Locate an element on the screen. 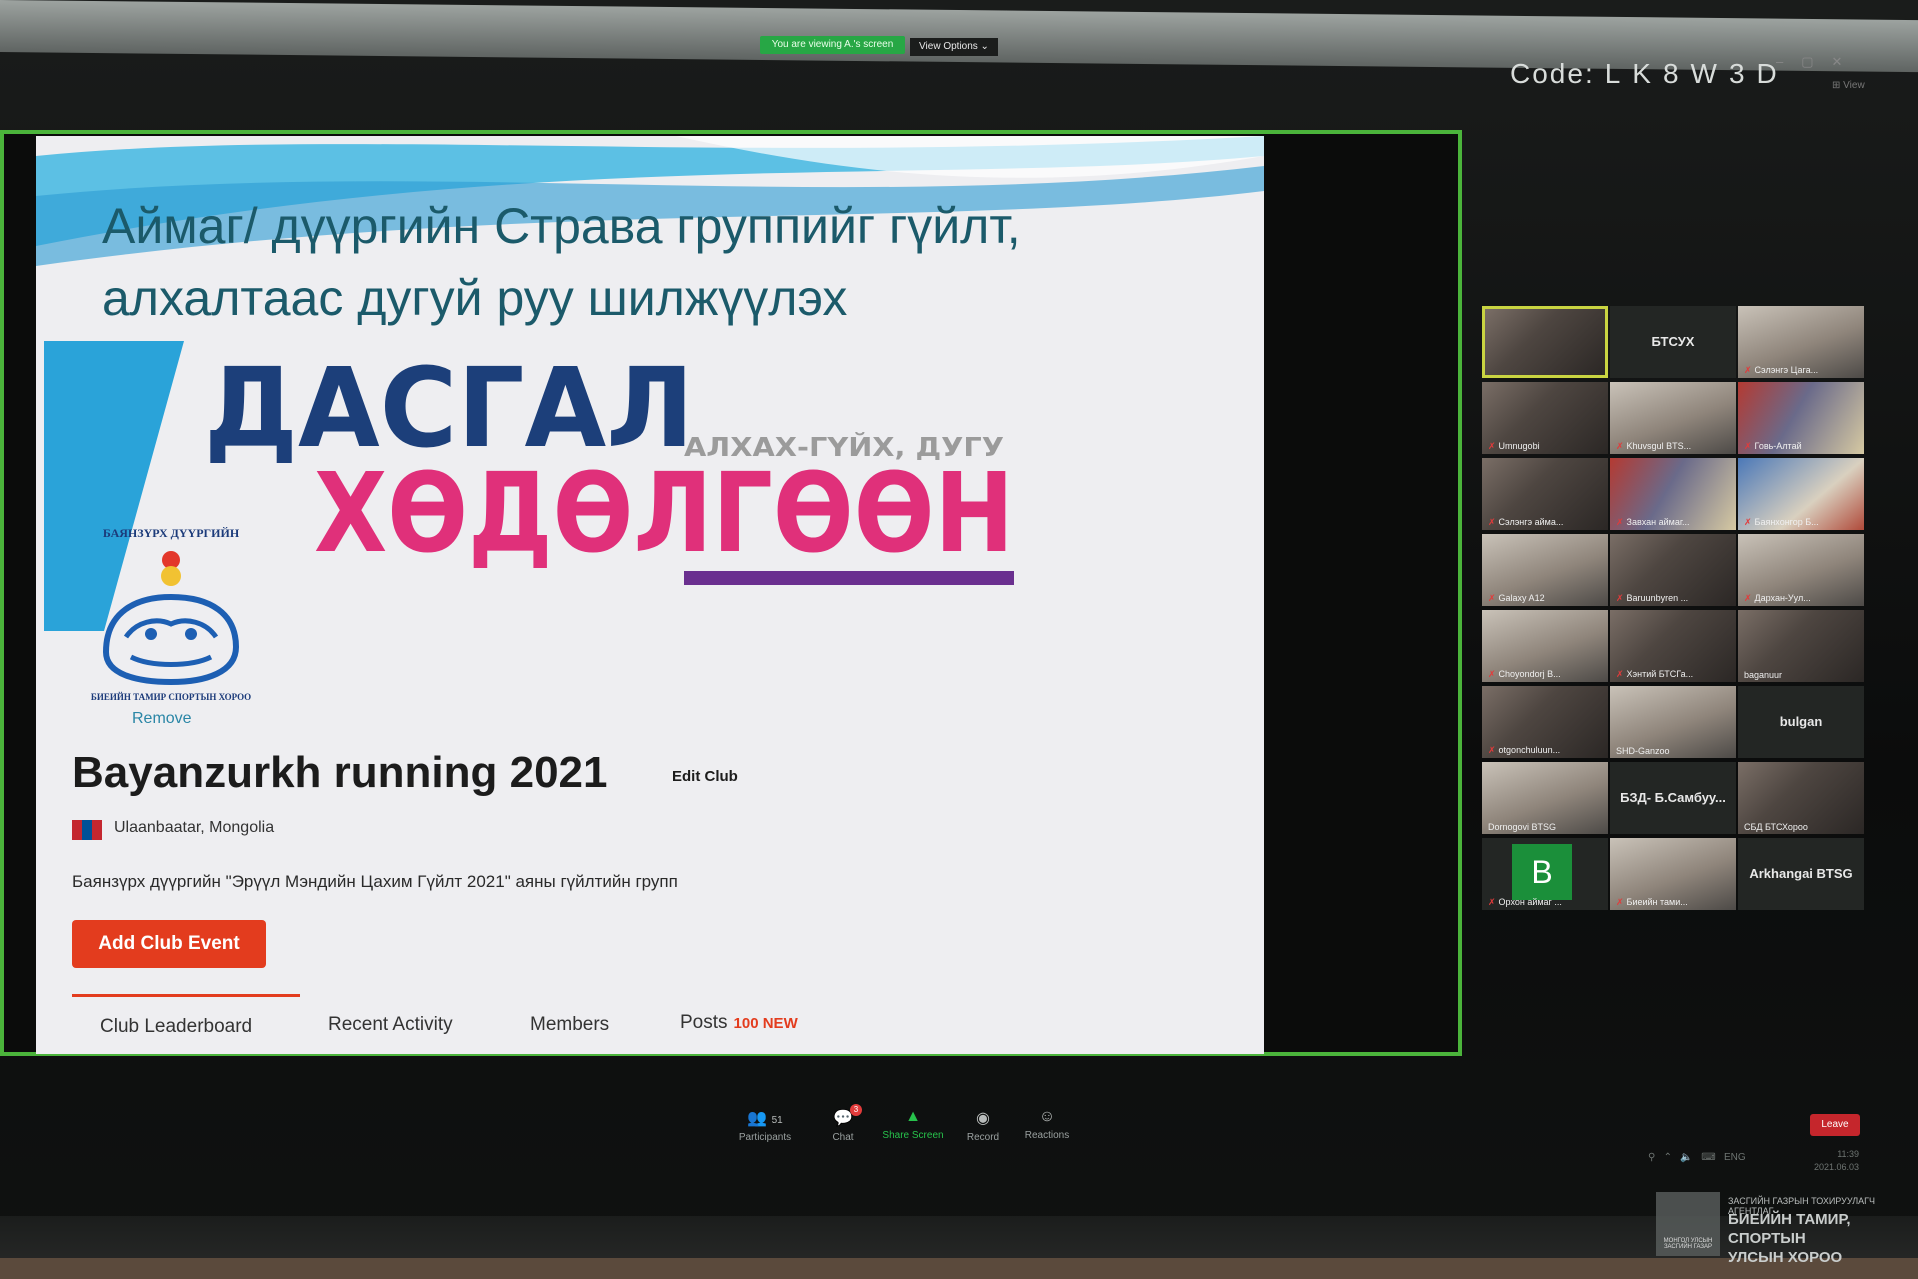  code-value: LK8W3D is located at coordinates (1696, 73).